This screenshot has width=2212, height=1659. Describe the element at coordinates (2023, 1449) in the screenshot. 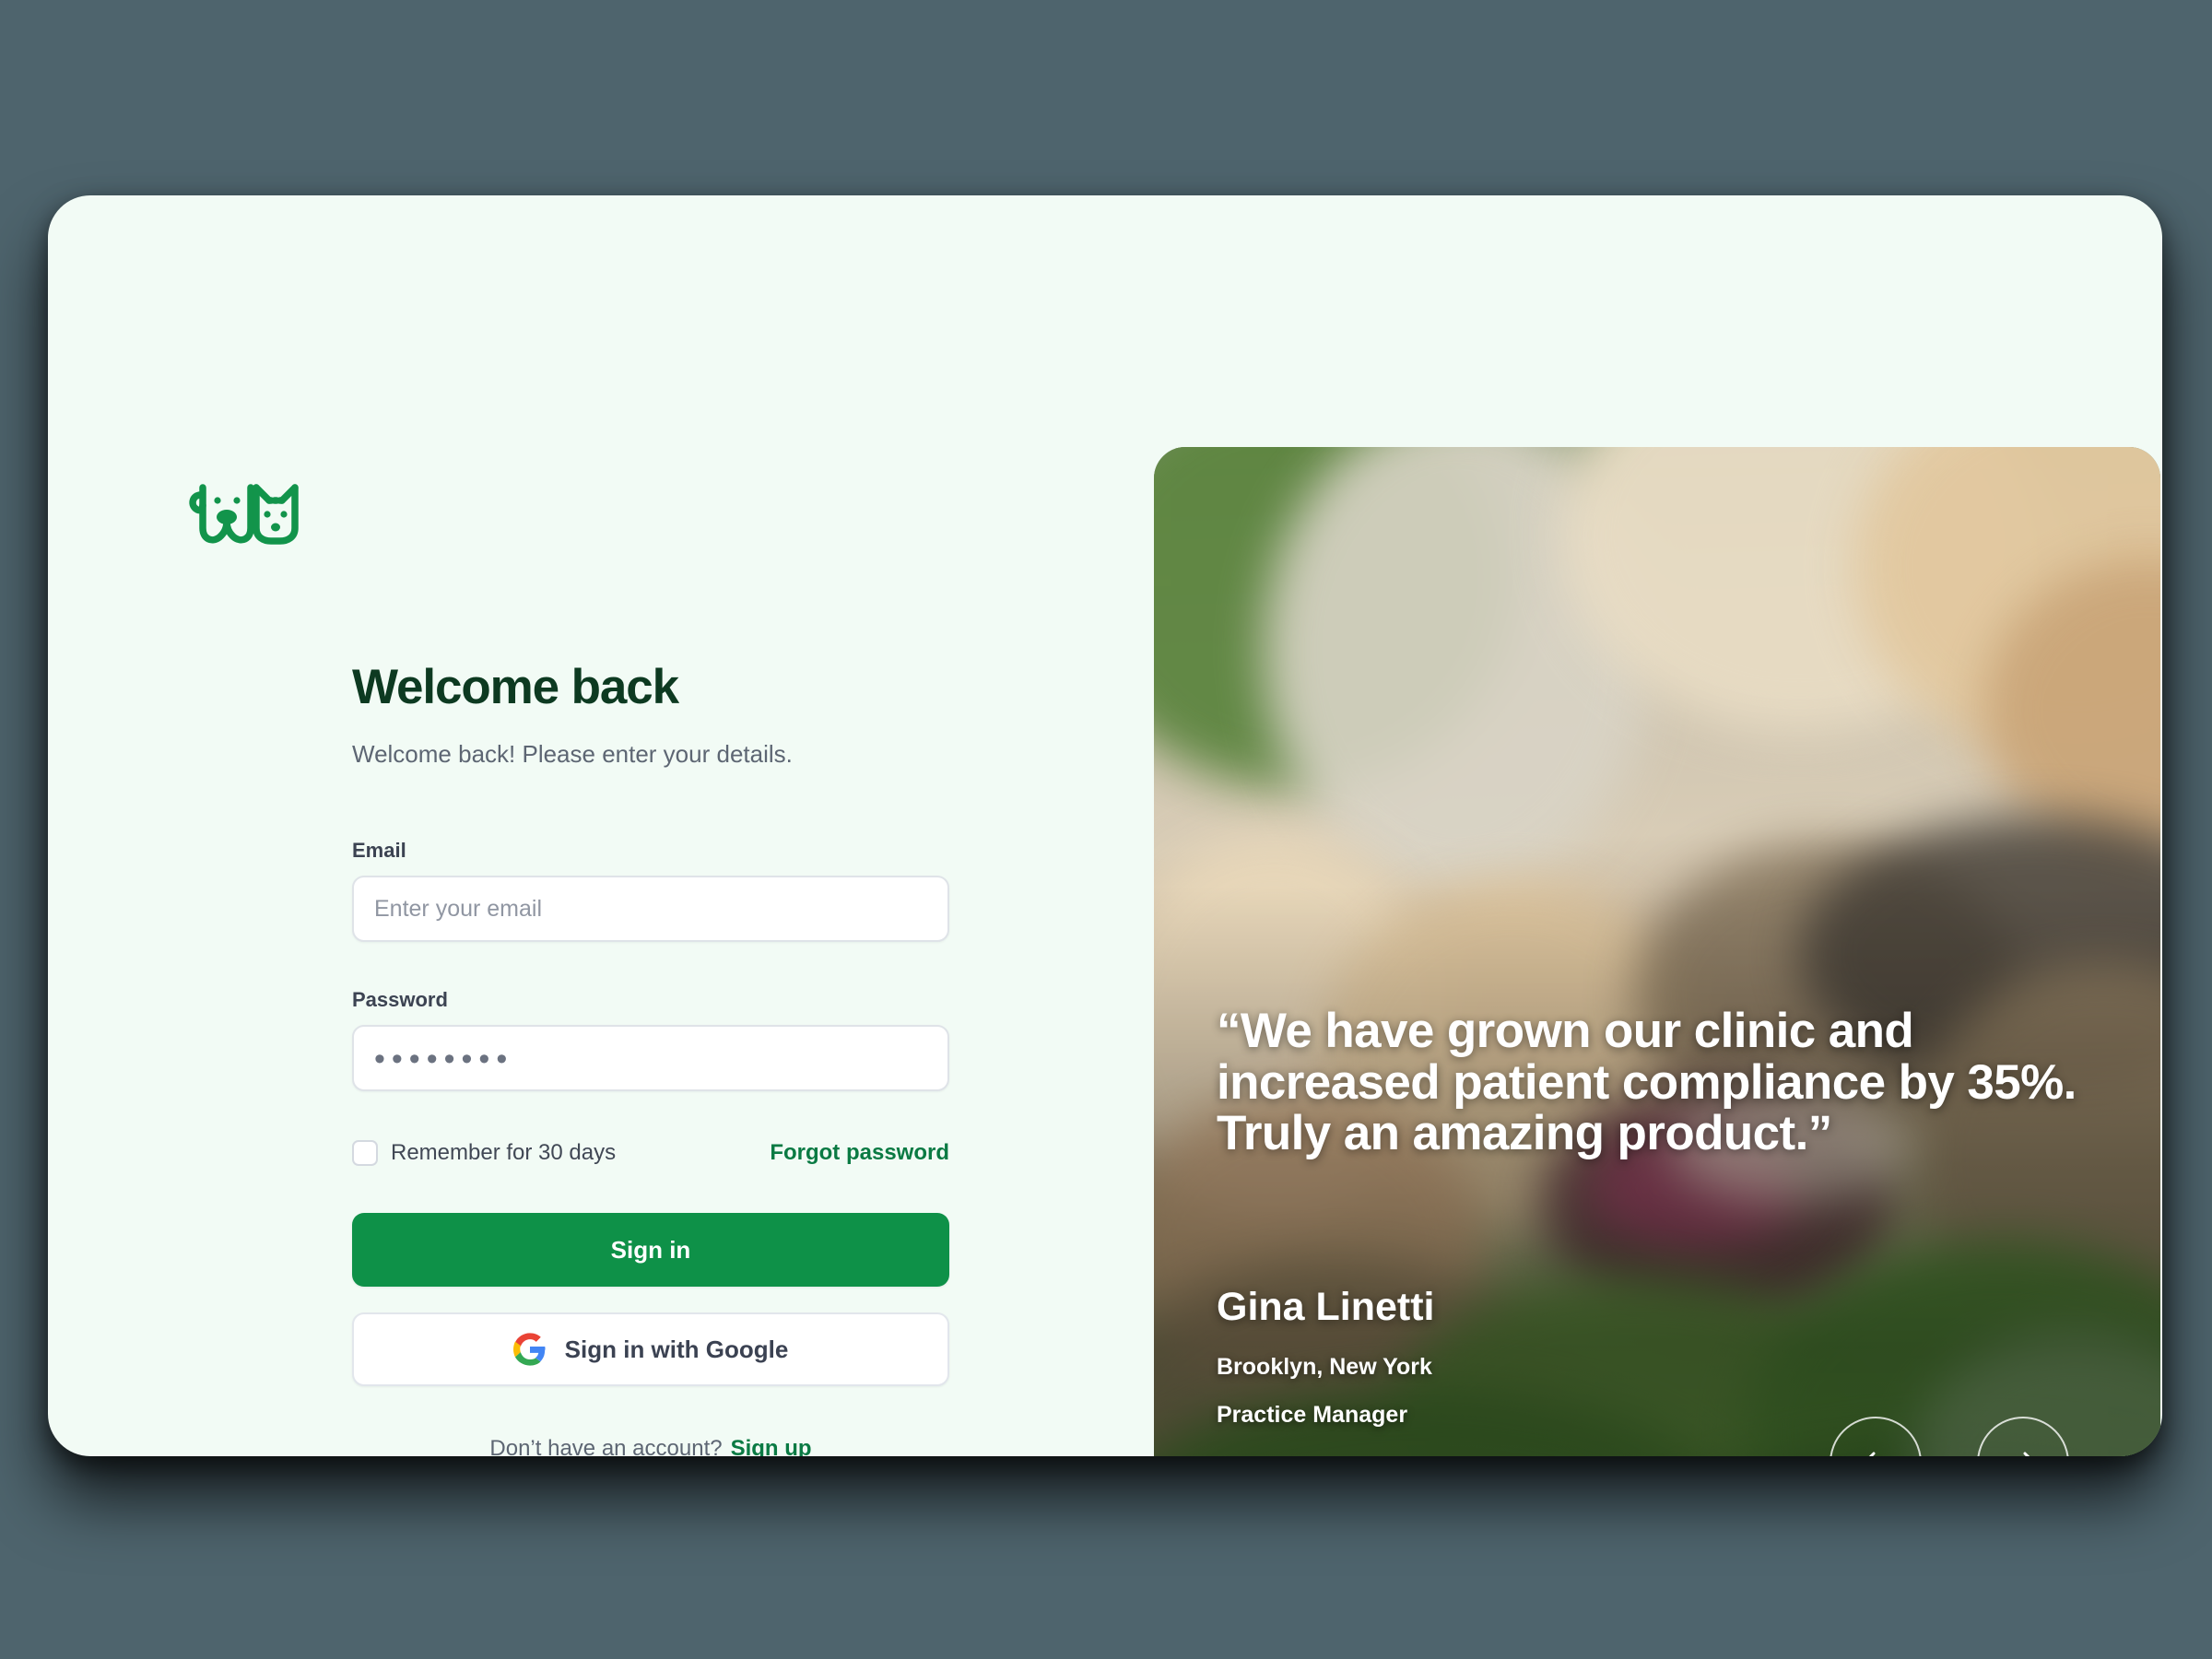

I see `arrow-right-icon` at that location.